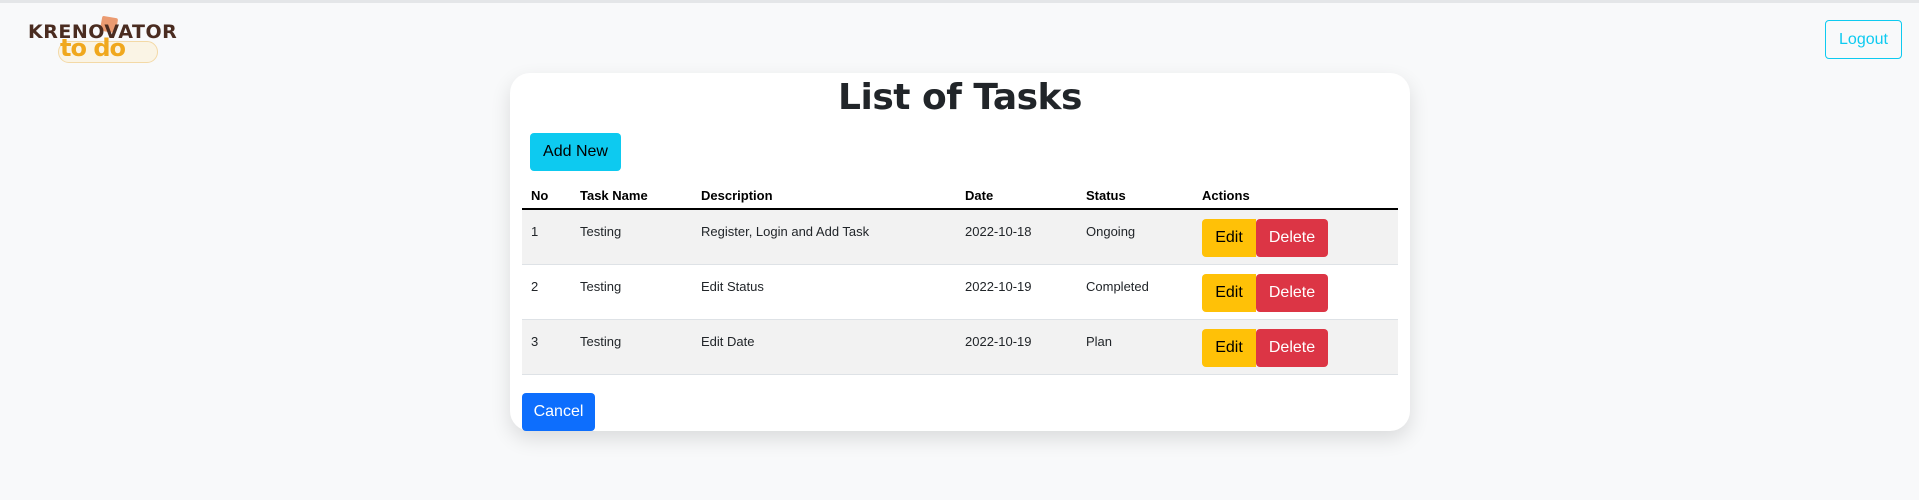  I want to click on header-status: Status, so click(1106, 195).